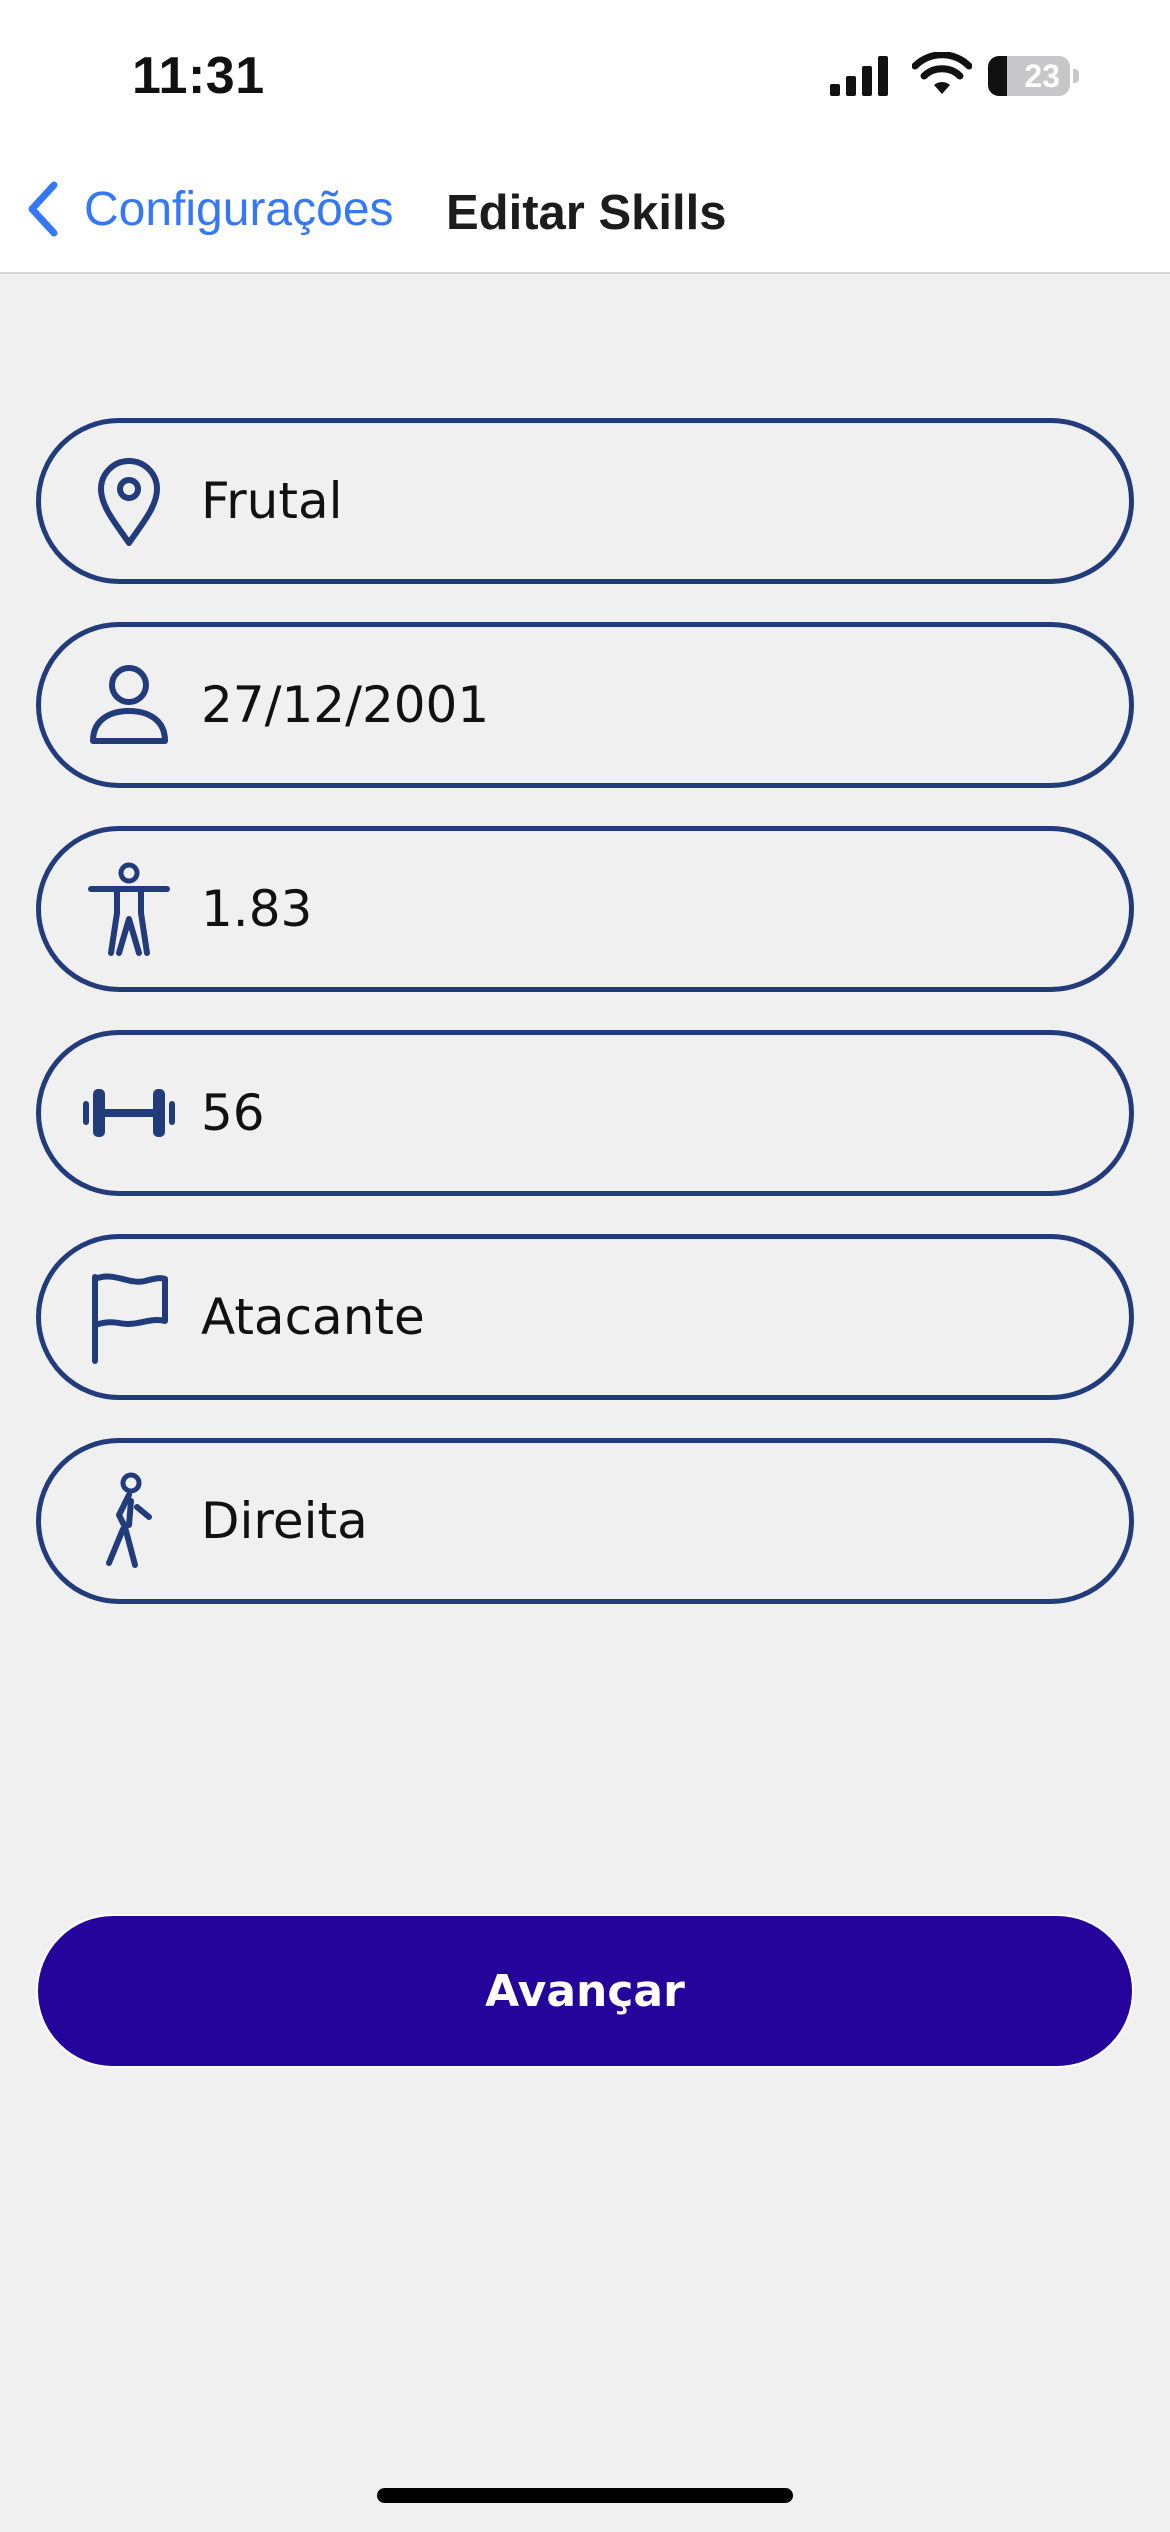 This screenshot has height=2532, width=1170. What do you see at coordinates (585, 909) in the screenshot?
I see `height-field: 1.83` at bounding box center [585, 909].